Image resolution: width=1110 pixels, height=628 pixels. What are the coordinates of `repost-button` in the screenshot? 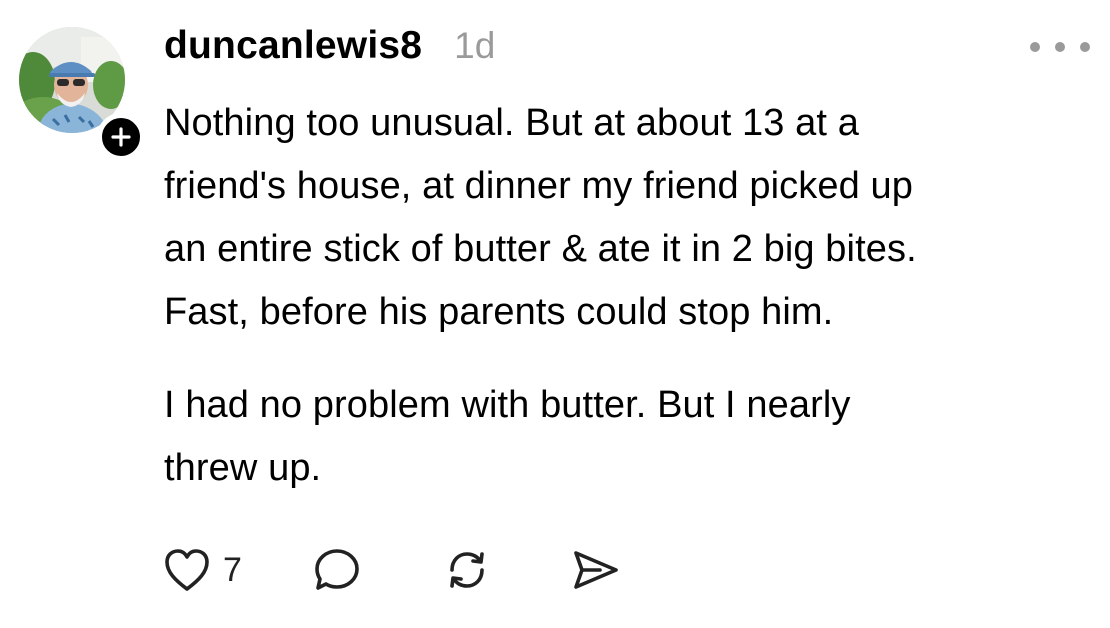 It's located at (467, 570).